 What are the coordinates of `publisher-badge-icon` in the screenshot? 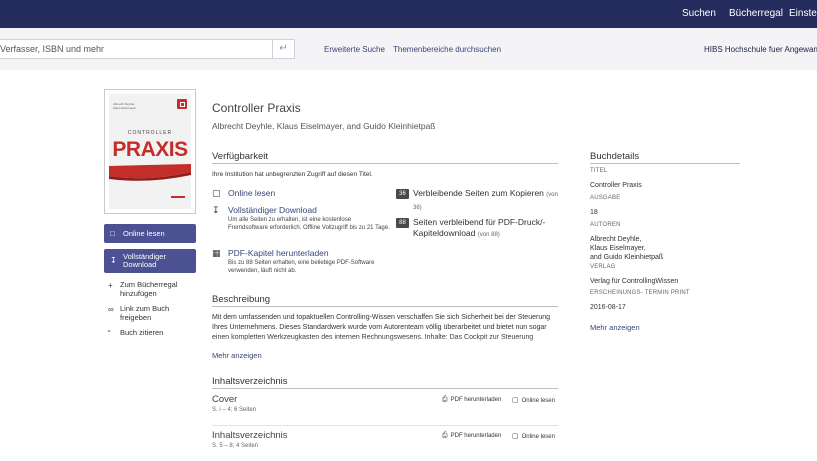 It's located at (182, 104).